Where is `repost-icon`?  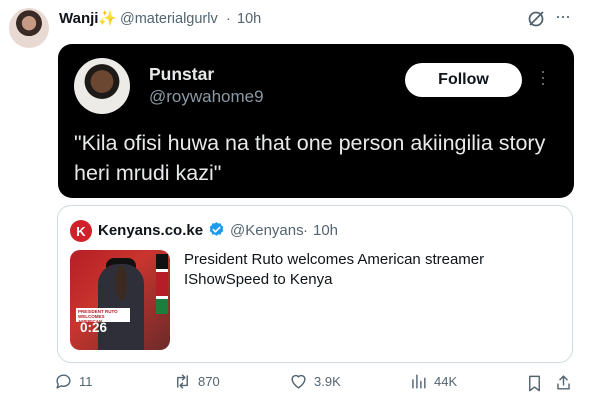
repost-icon is located at coordinates (182, 381).